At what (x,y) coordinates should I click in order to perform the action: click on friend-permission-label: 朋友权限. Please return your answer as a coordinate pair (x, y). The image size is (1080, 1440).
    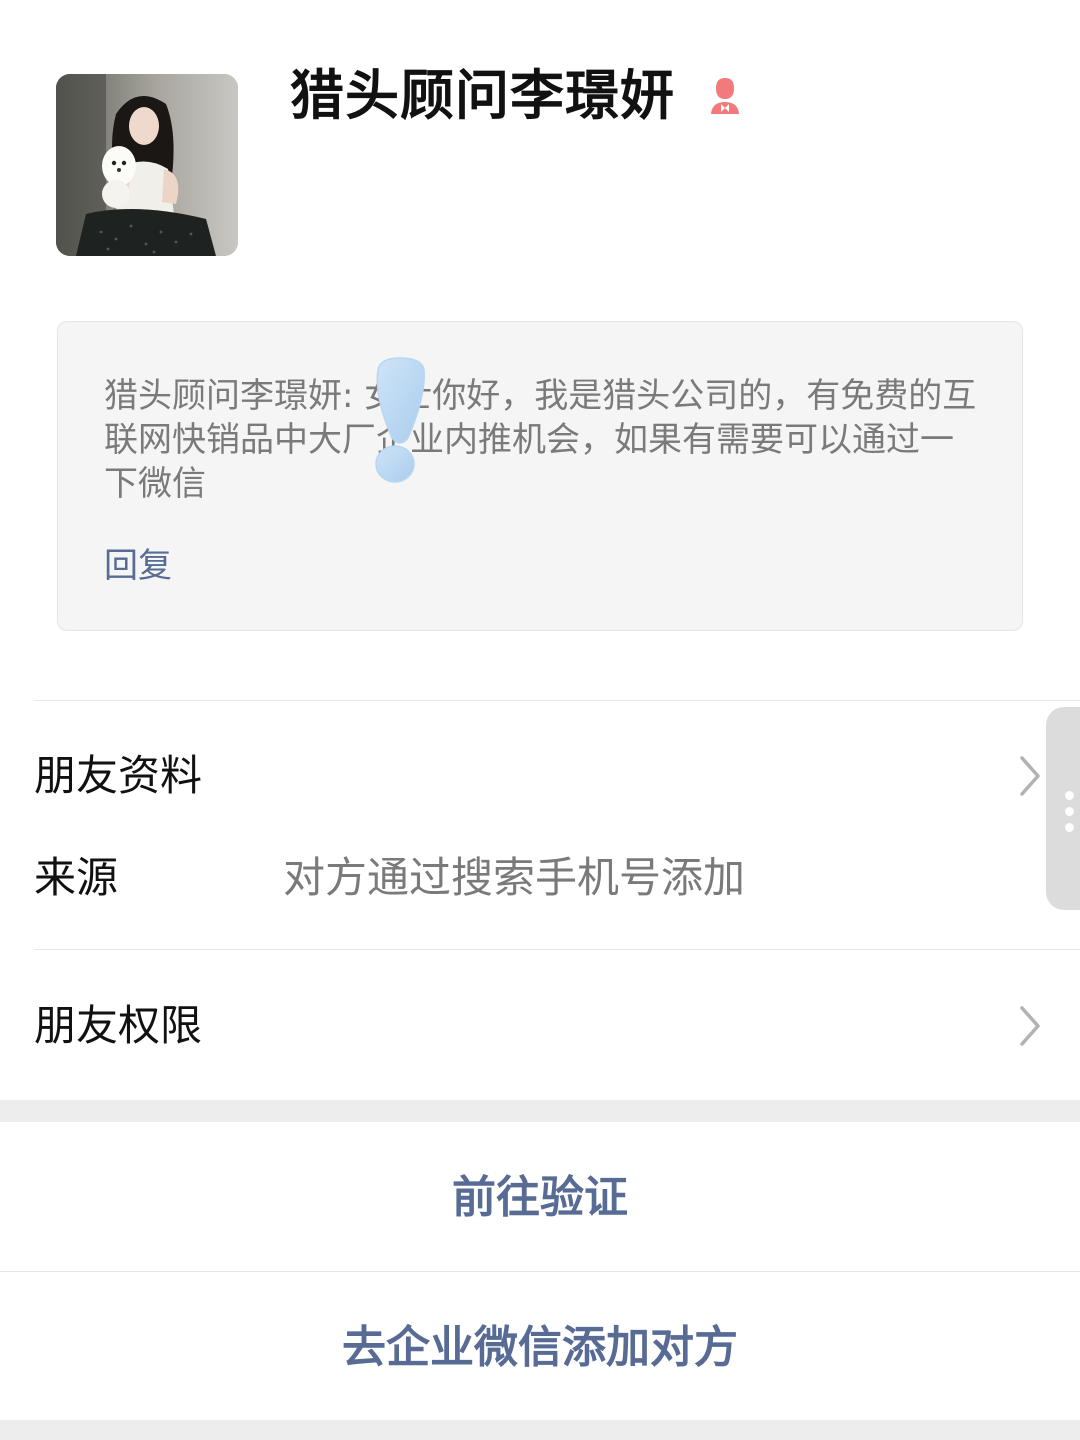
    Looking at the image, I should click on (118, 1025).